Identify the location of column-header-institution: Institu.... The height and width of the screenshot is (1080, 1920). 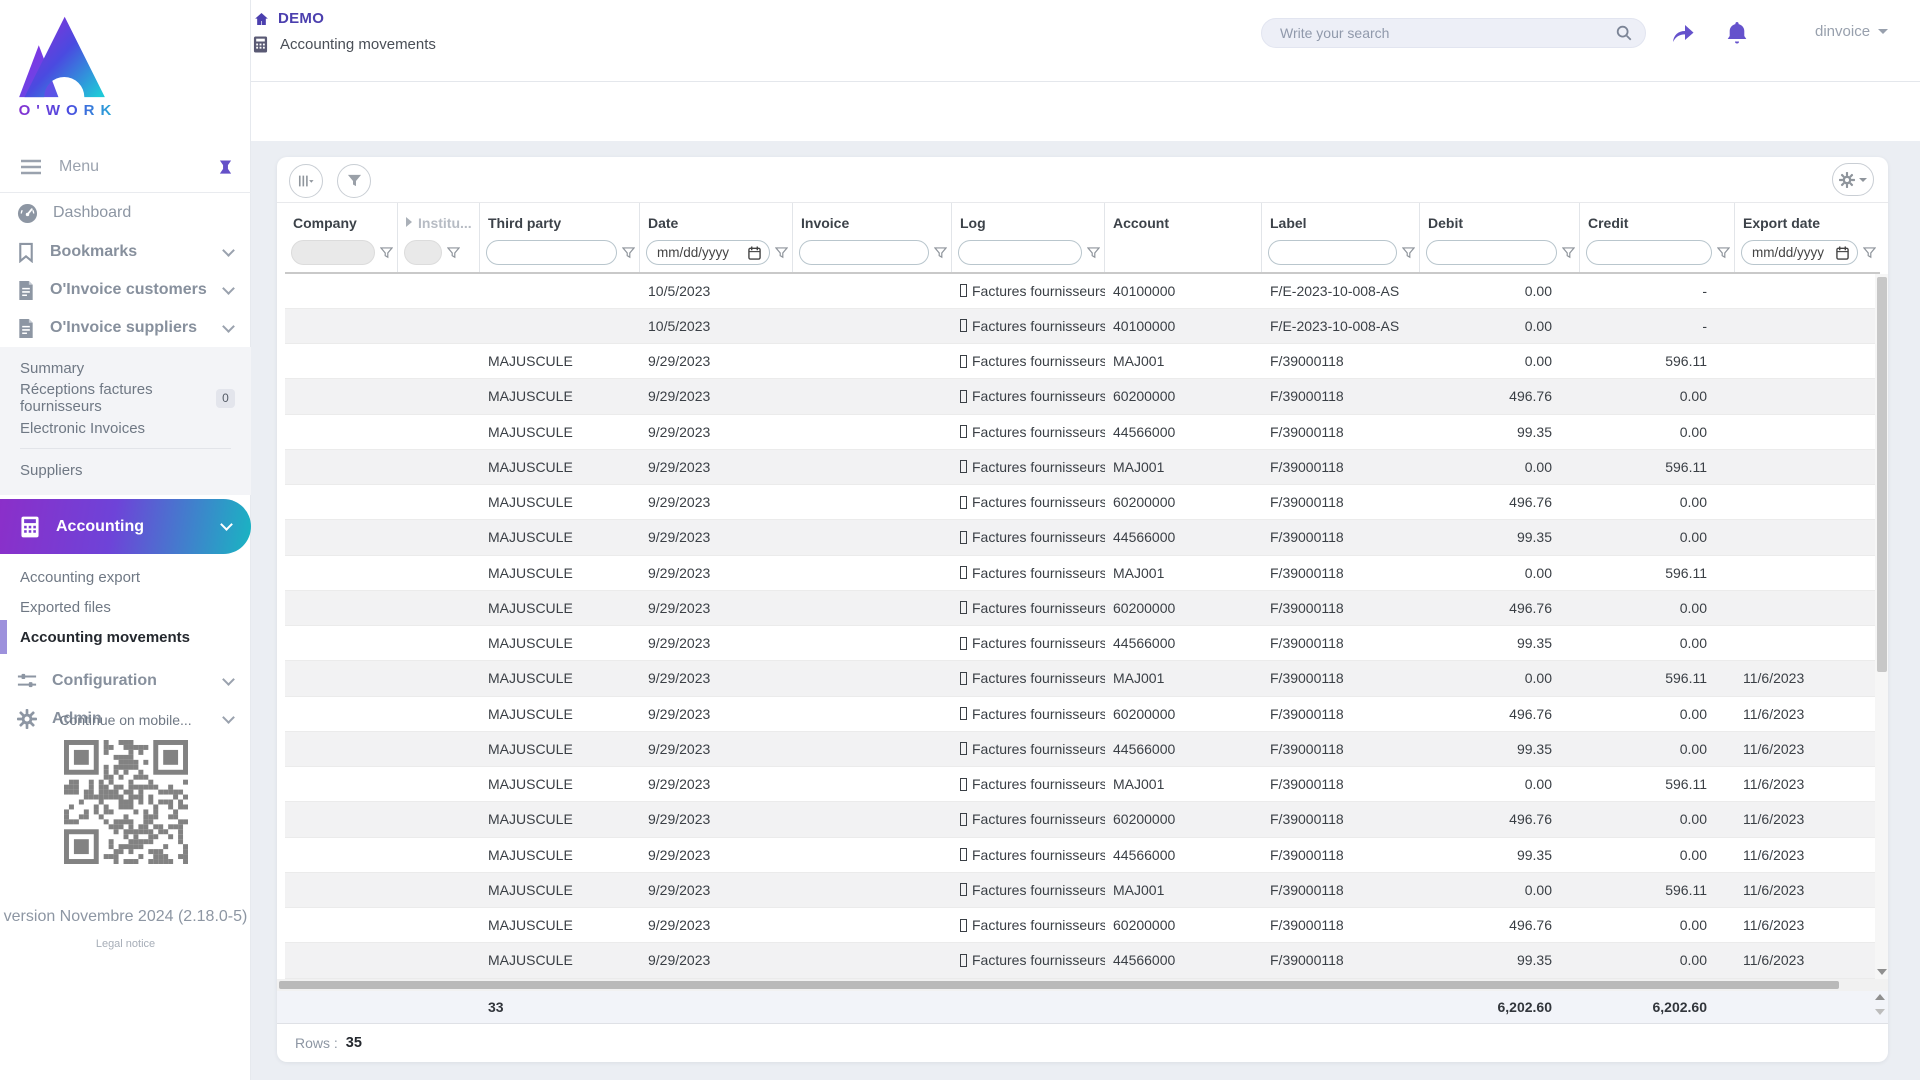
(439, 218).